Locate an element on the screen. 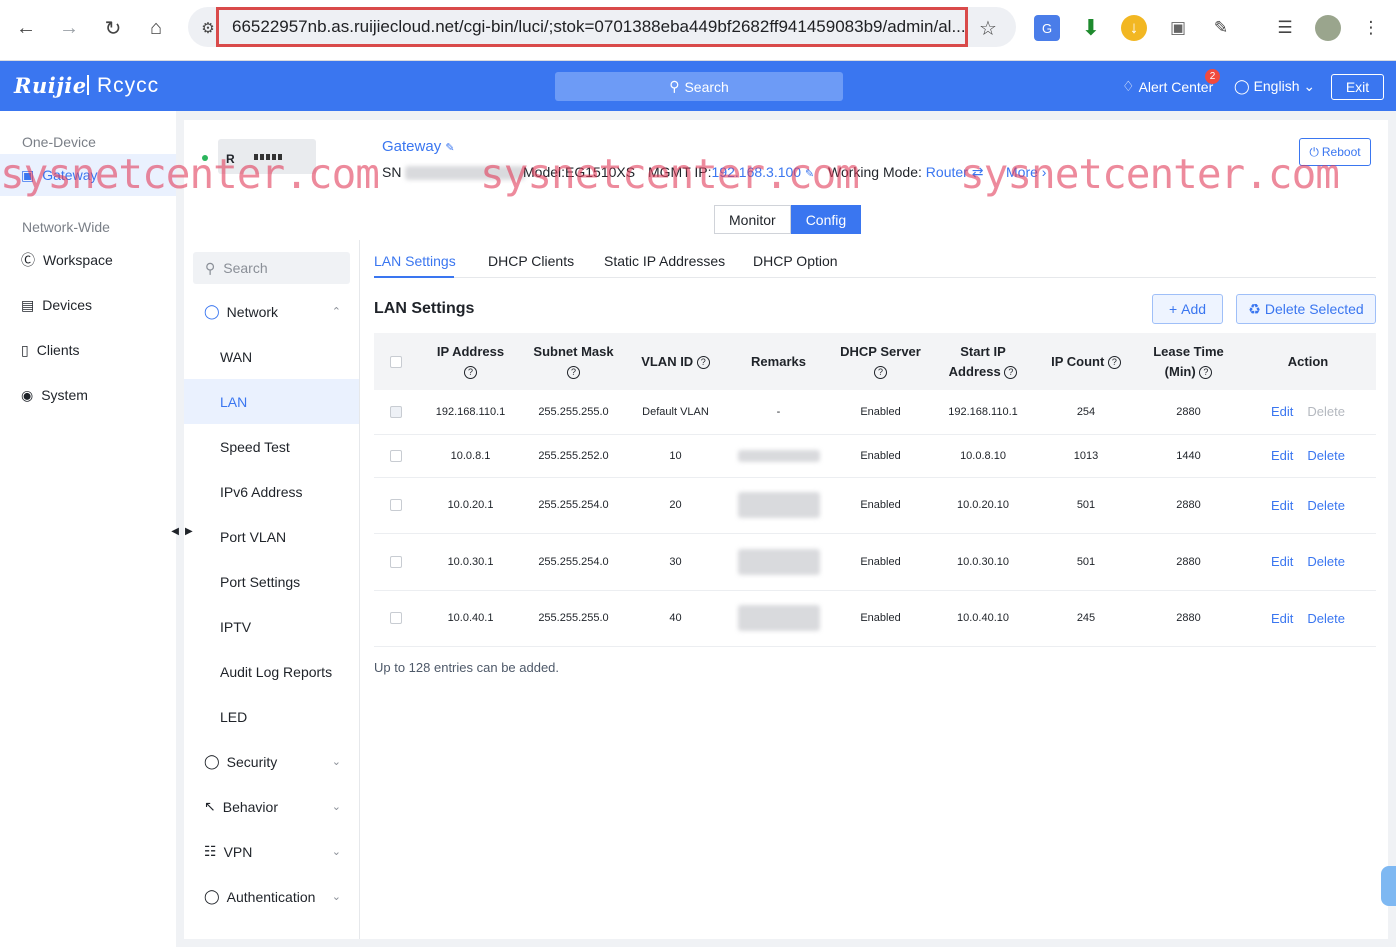  switch-icon: ⇄ is located at coordinates (978, 172).